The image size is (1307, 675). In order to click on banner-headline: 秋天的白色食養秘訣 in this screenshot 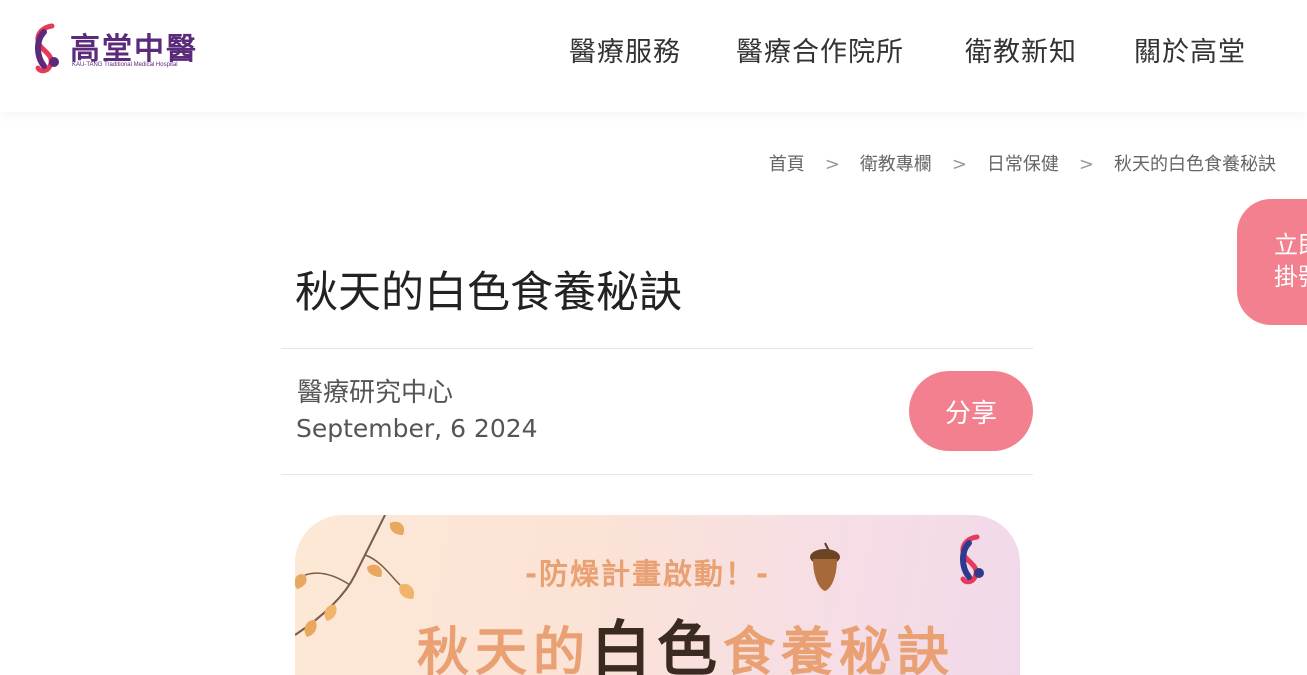, I will do `click(686, 638)`.